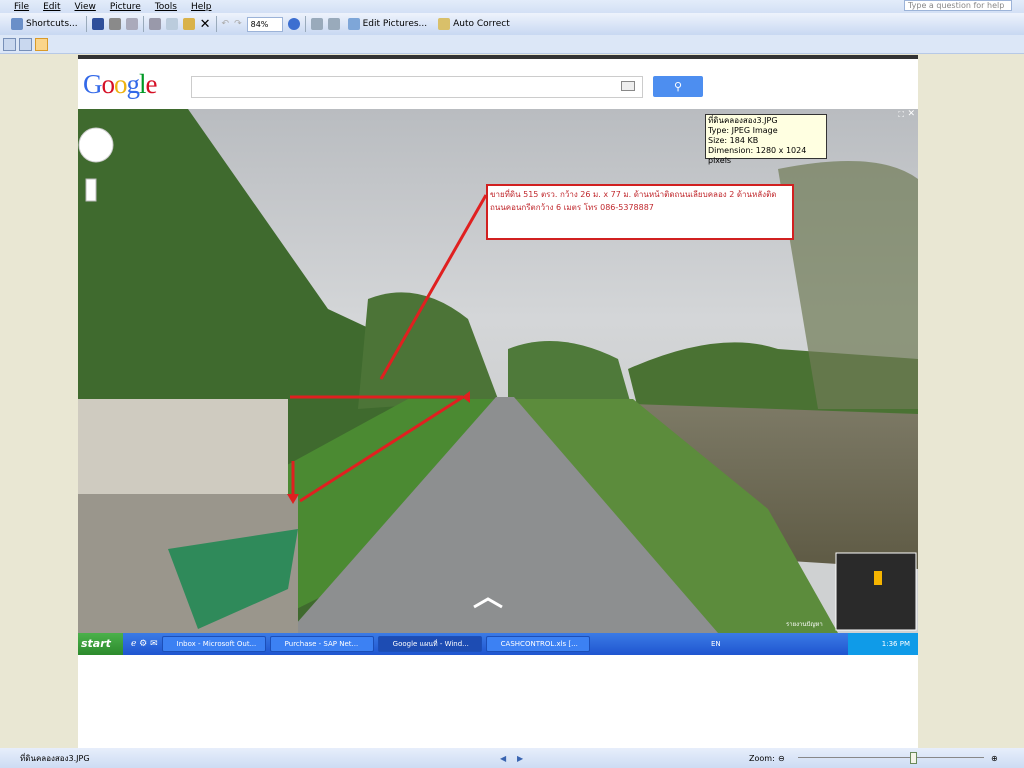 This screenshot has height=768, width=1024. Describe the element at coordinates (762, 758) in the screenshot. I see `zoom-label: Zoom:` at that location.